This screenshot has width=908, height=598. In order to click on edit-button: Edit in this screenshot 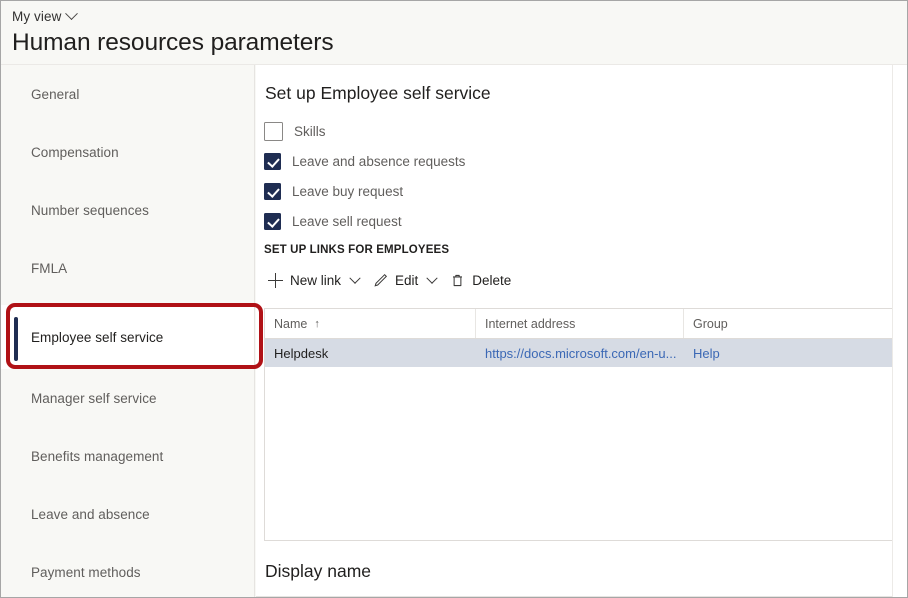, I will do `click(407, 280)`.